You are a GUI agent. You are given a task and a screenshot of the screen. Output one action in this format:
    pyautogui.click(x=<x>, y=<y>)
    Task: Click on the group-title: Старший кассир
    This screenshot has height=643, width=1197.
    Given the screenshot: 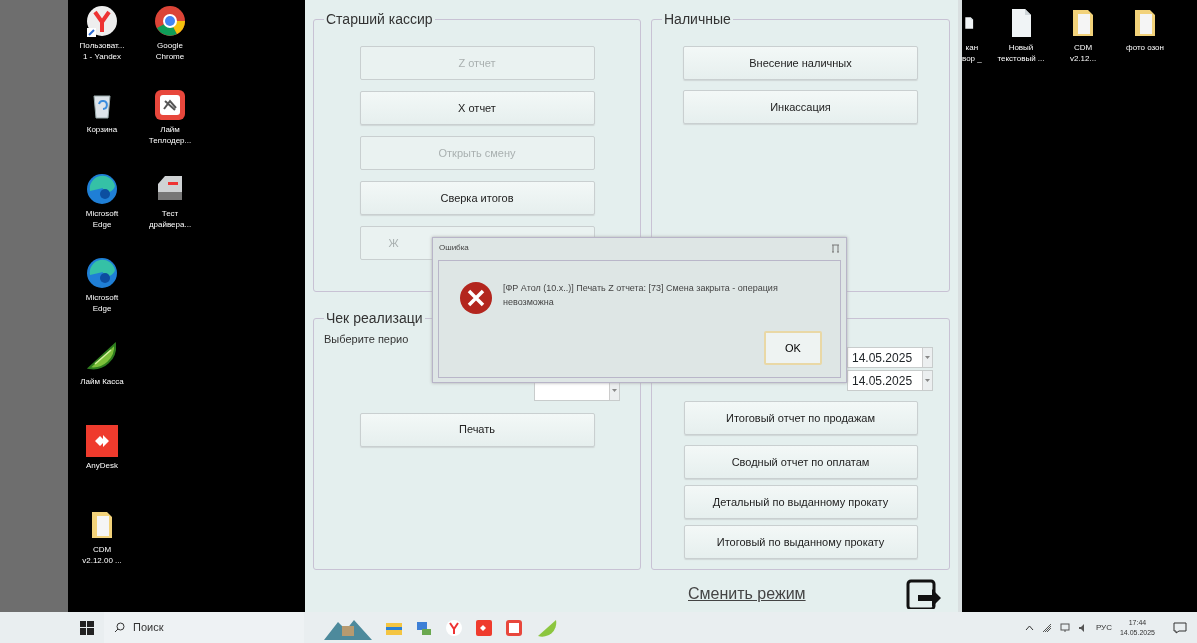 What is the action you would take?
    pyautogui.click(x=379, y=19)
    